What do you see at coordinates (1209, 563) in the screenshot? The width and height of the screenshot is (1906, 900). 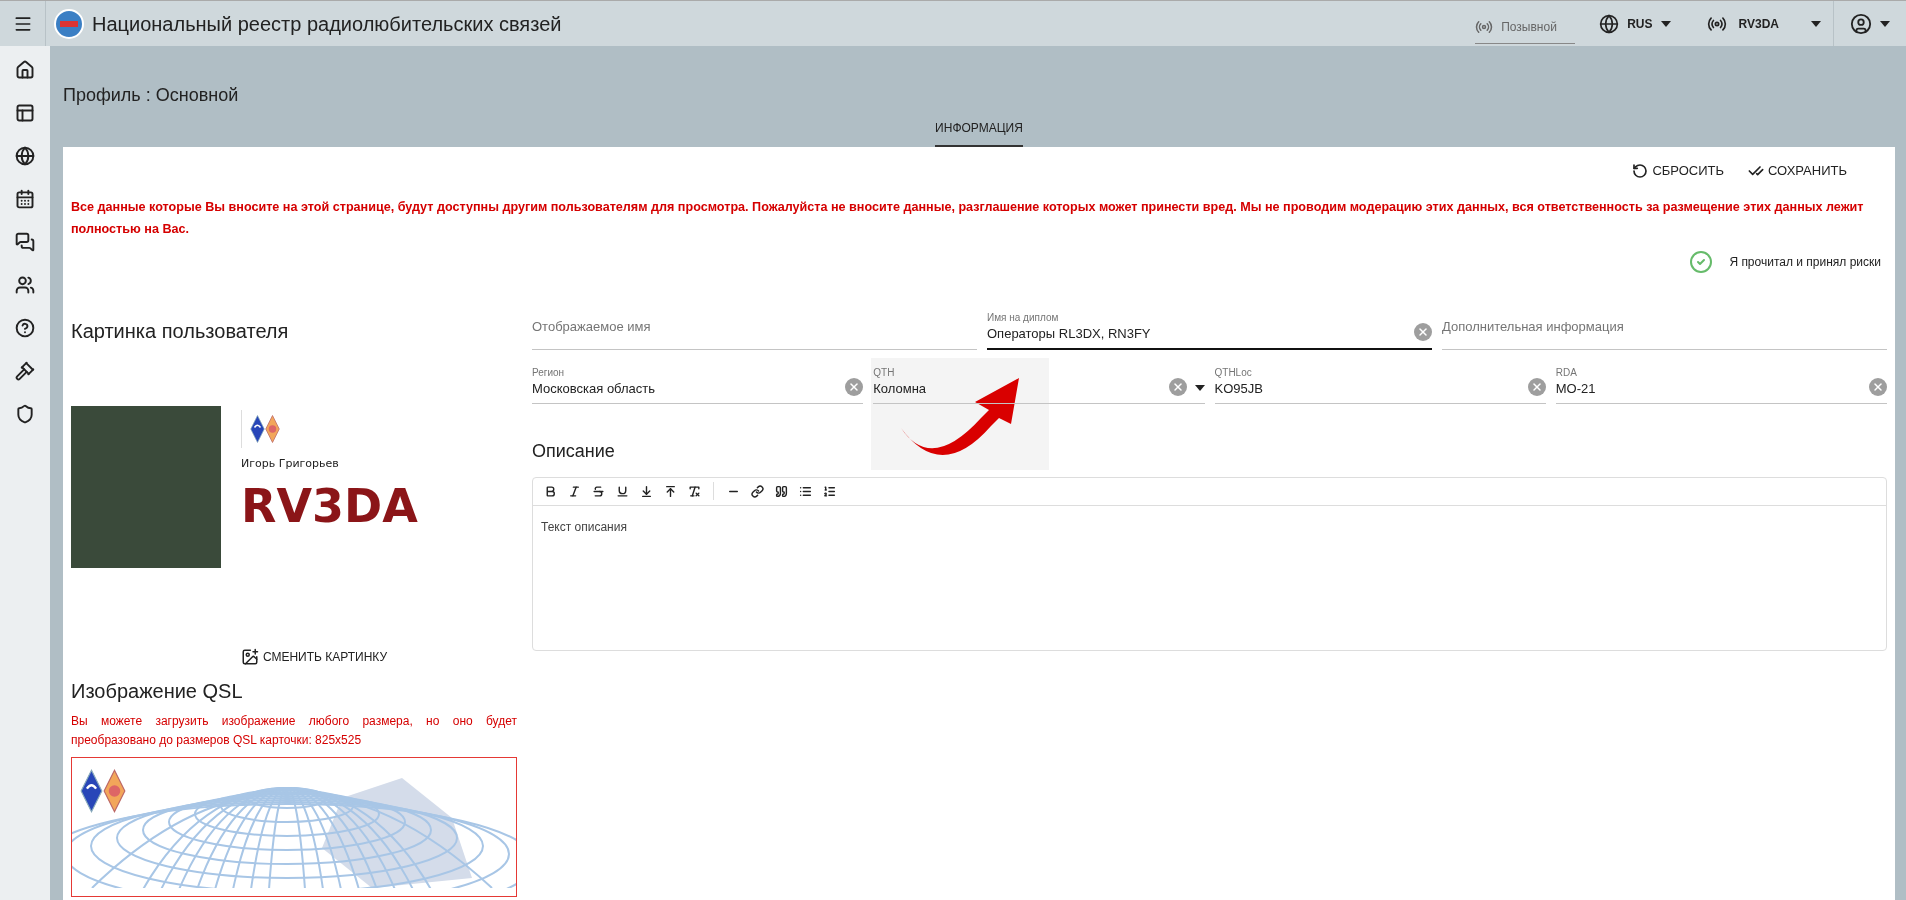 I see `rich-text-editor: Текст описания` at bounding box center [1209, 563].